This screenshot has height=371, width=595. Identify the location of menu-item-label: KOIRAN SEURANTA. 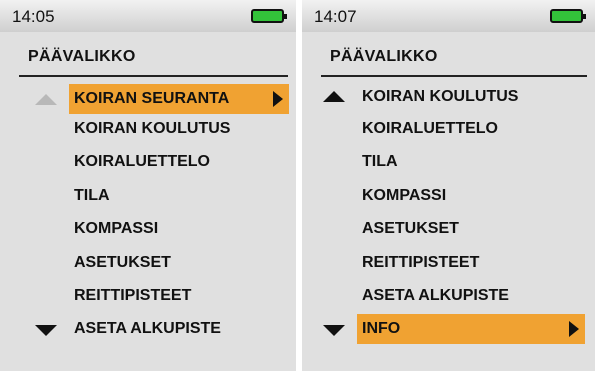
(152, 98).